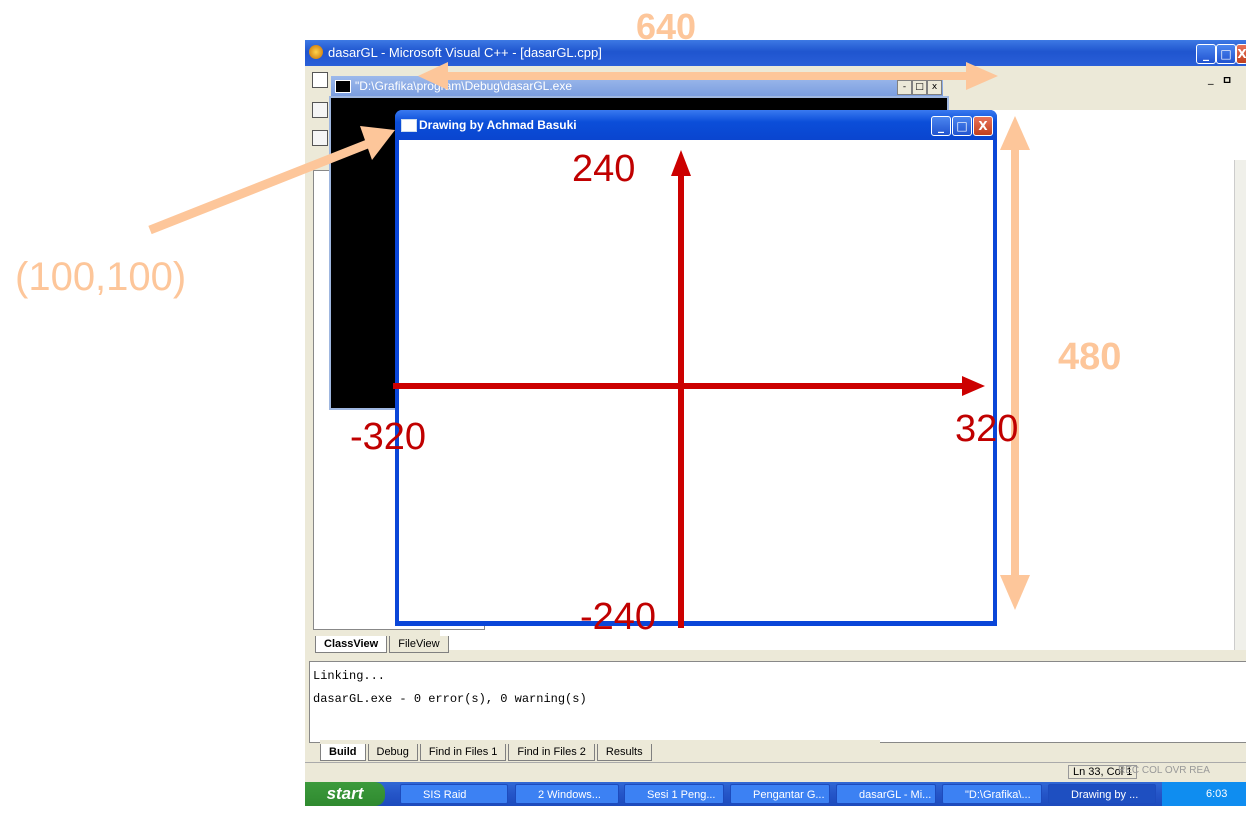  What do you see at coordinates (1015, 133) in the screenshot?
I see `height-arrow-top-head` at bounding box center [1015, 133].